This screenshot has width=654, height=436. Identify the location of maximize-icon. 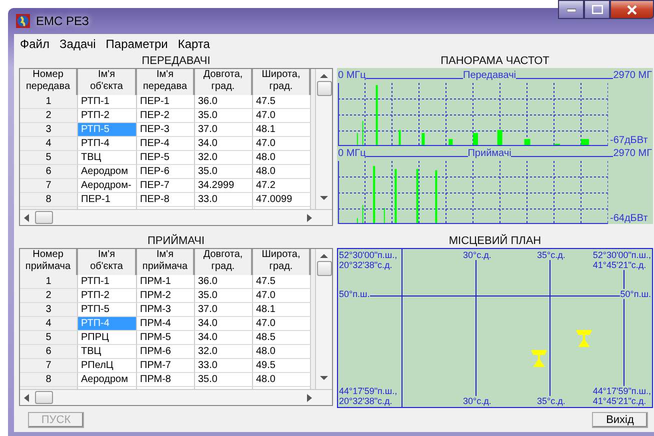
(597, 9).